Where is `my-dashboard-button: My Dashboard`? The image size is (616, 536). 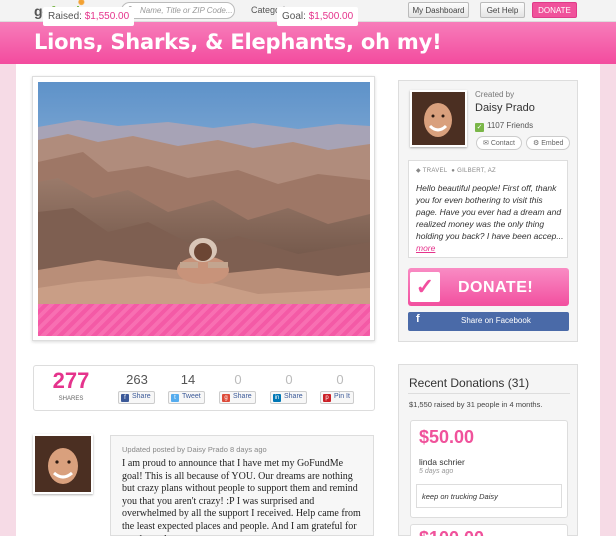 my-dashboard-button: My Dashboard is located at coordinates (438, 10).